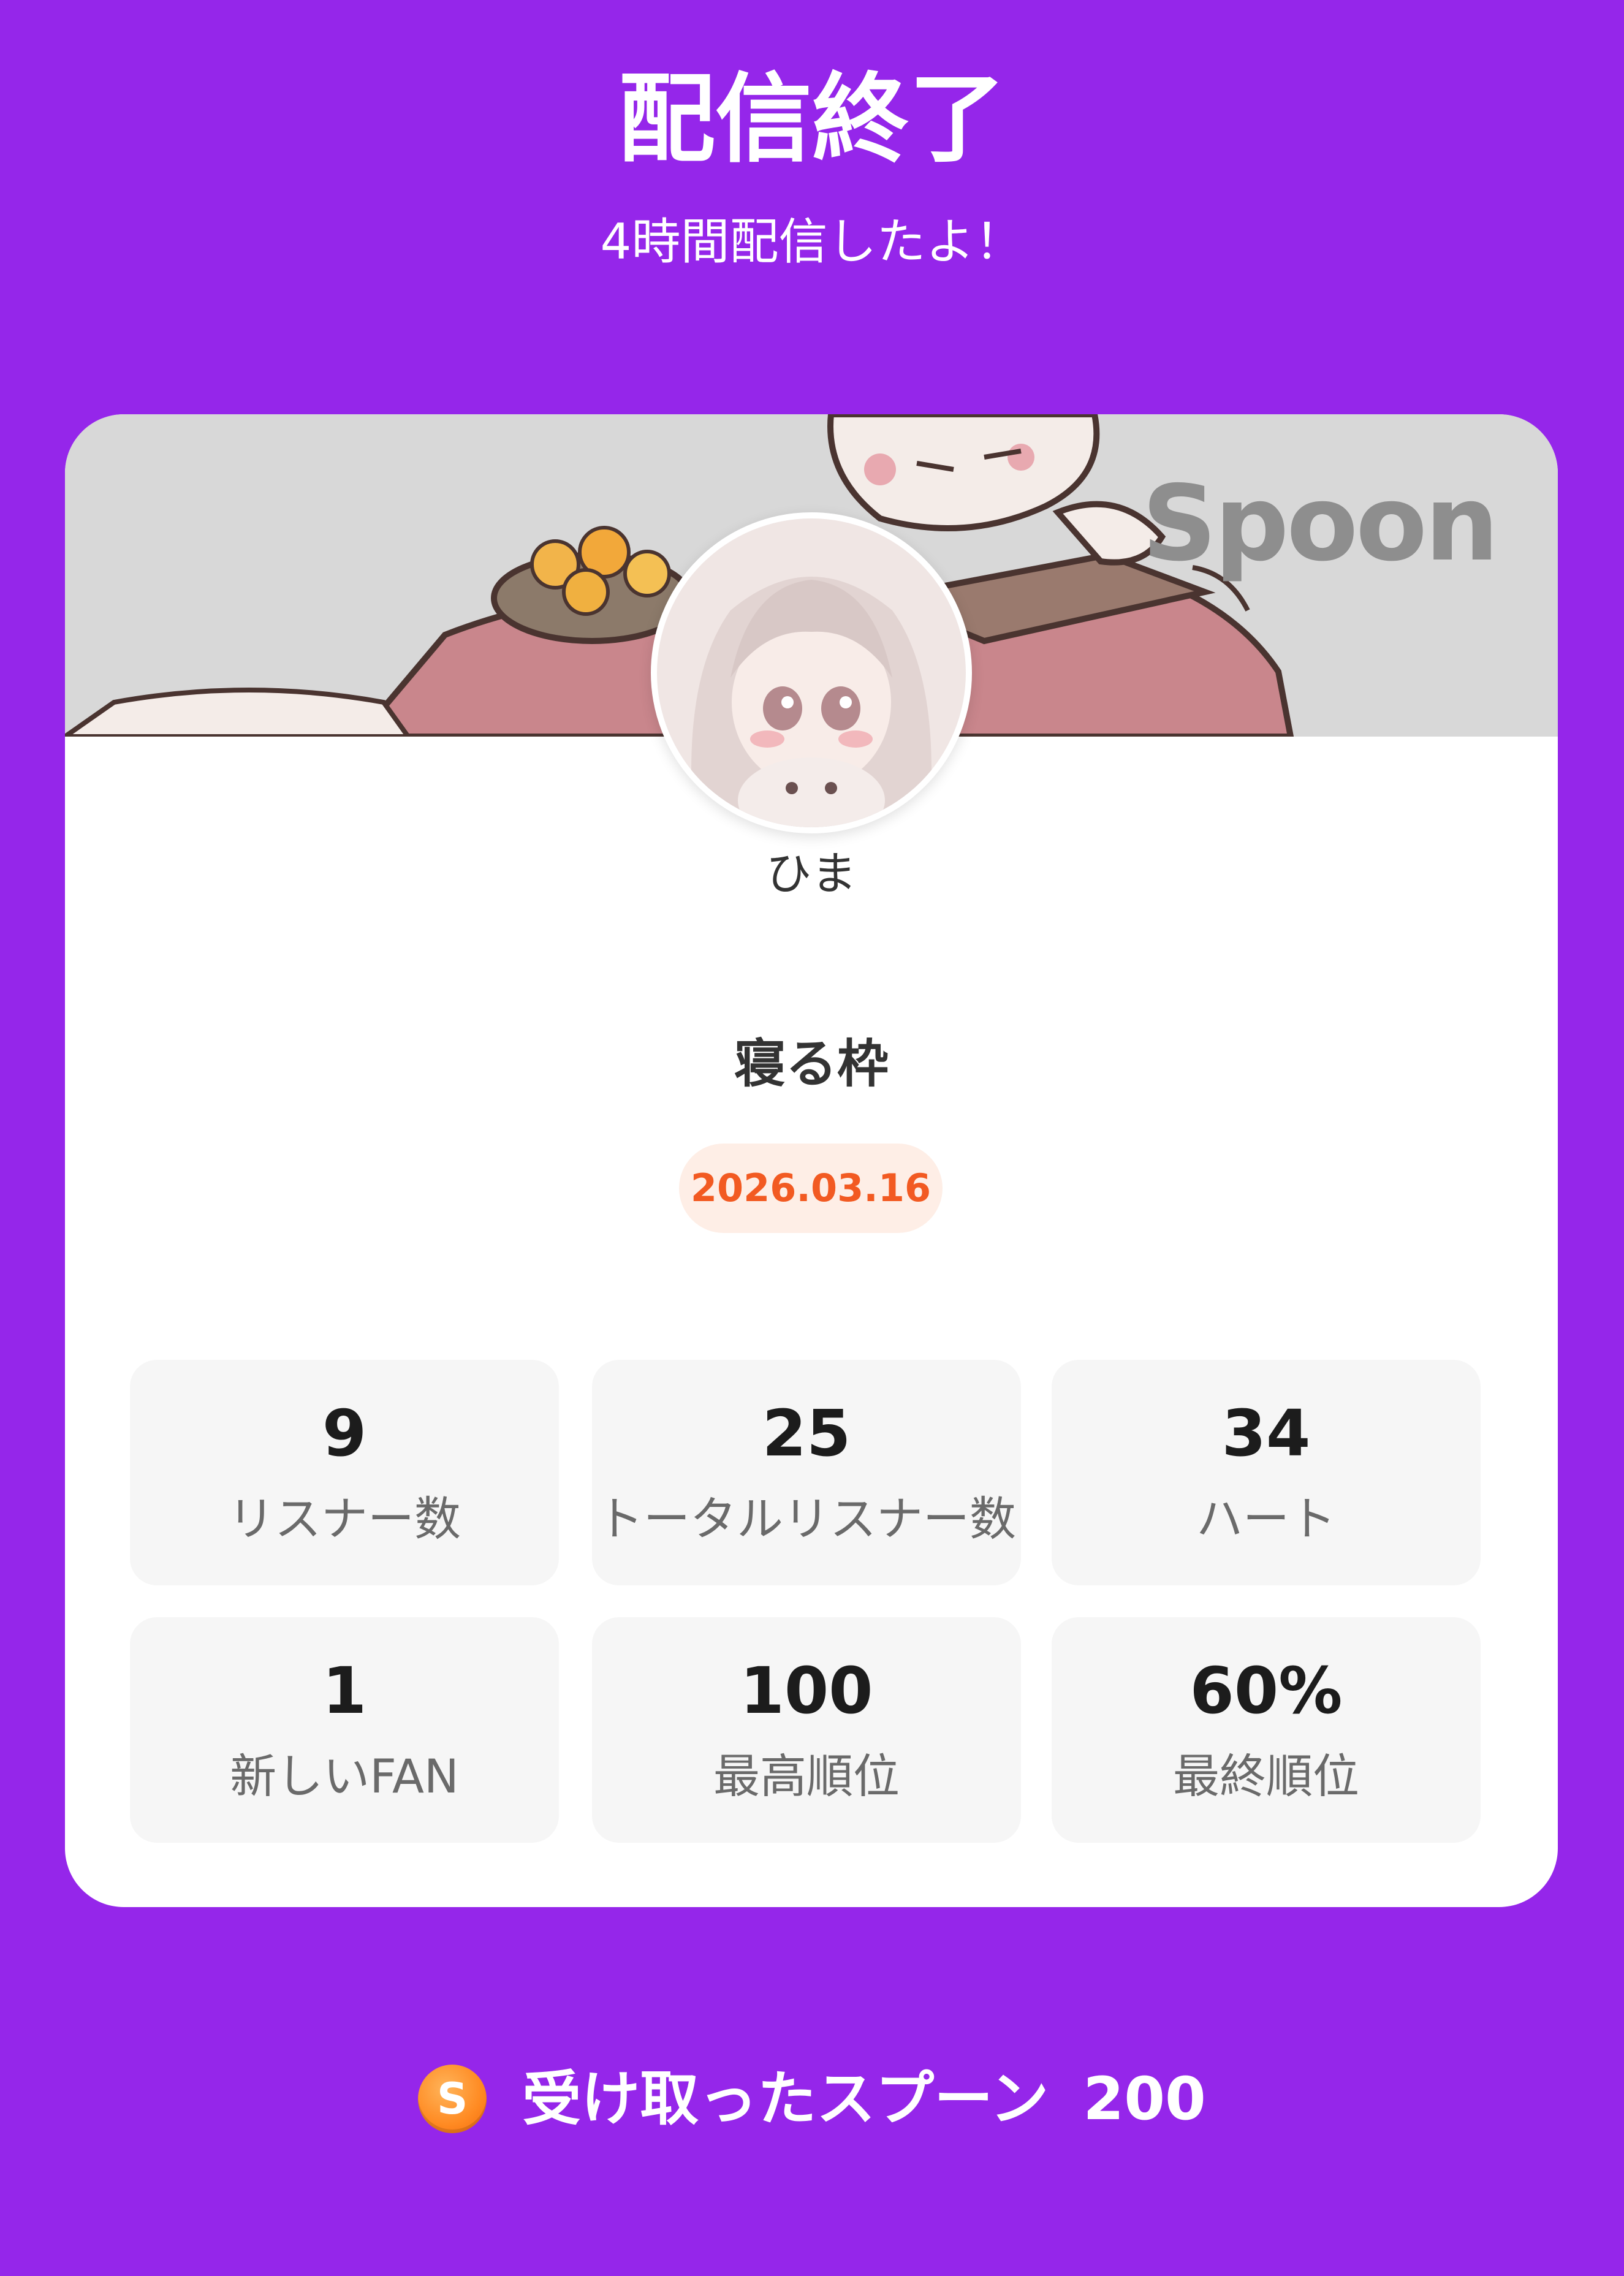 This screenshot has width=1624, height=2276. What do you see at coordinates (1320, 524) in the screenshot?
I see `spoon-logo: Spoon` at bounding box center [1320, 524].